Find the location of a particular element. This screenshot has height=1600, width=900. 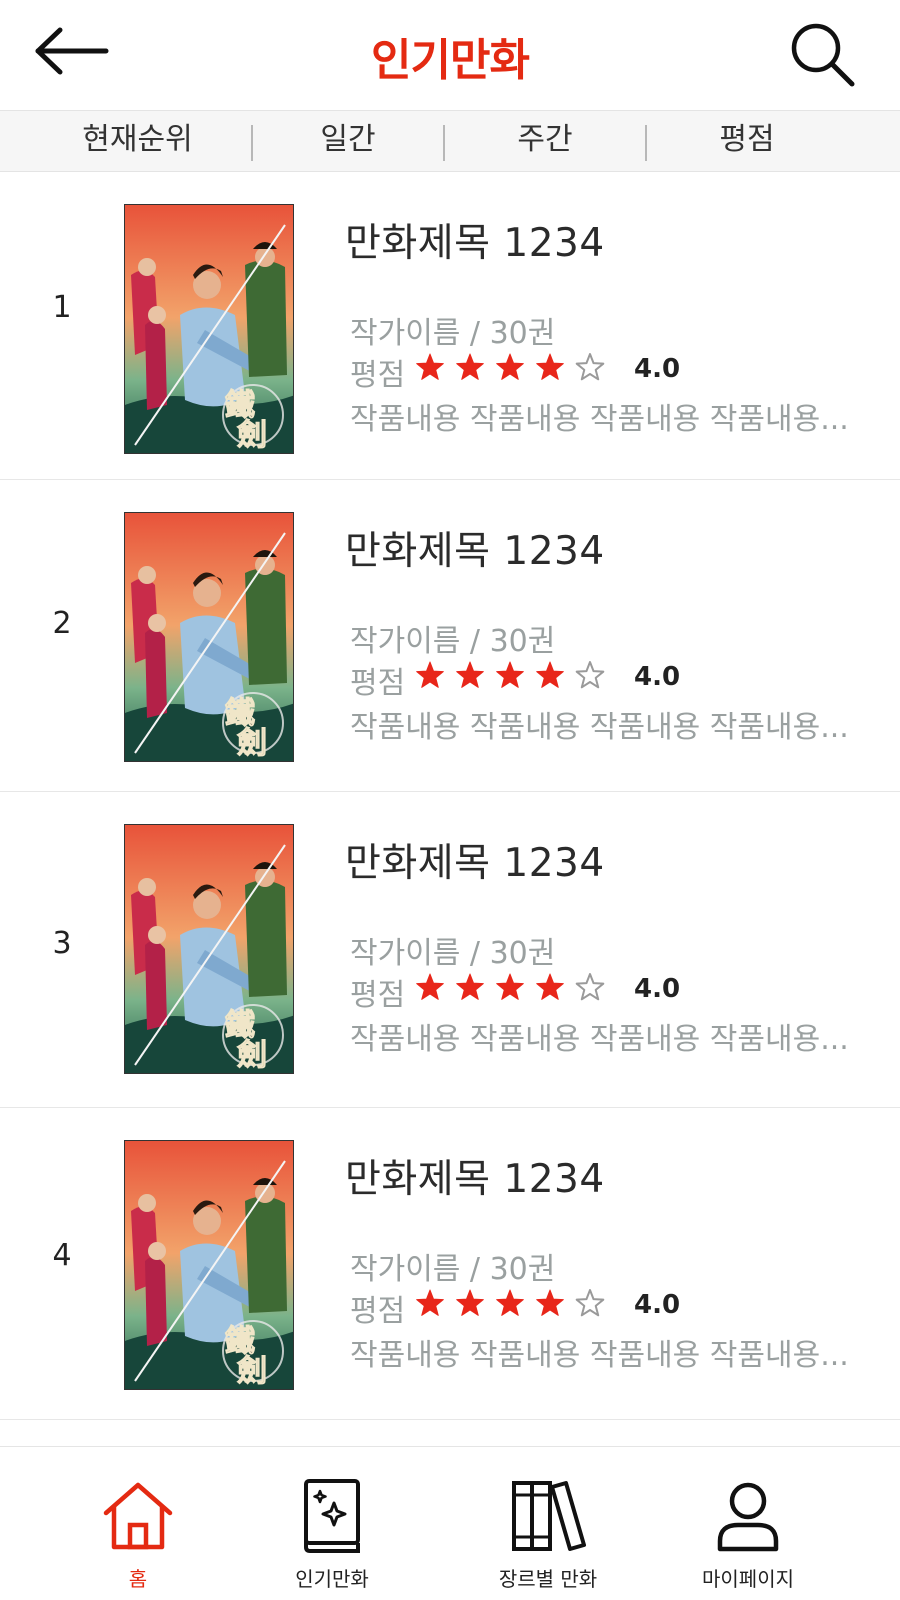

nav-label: 마이페이지 is located at coordinates (748, 1579).